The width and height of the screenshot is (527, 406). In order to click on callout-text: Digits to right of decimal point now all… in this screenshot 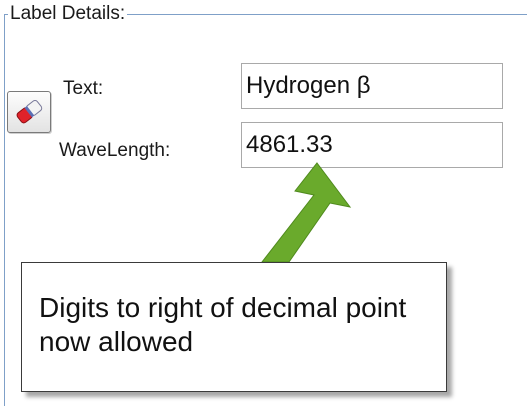, I will do `click(223, 324)`.